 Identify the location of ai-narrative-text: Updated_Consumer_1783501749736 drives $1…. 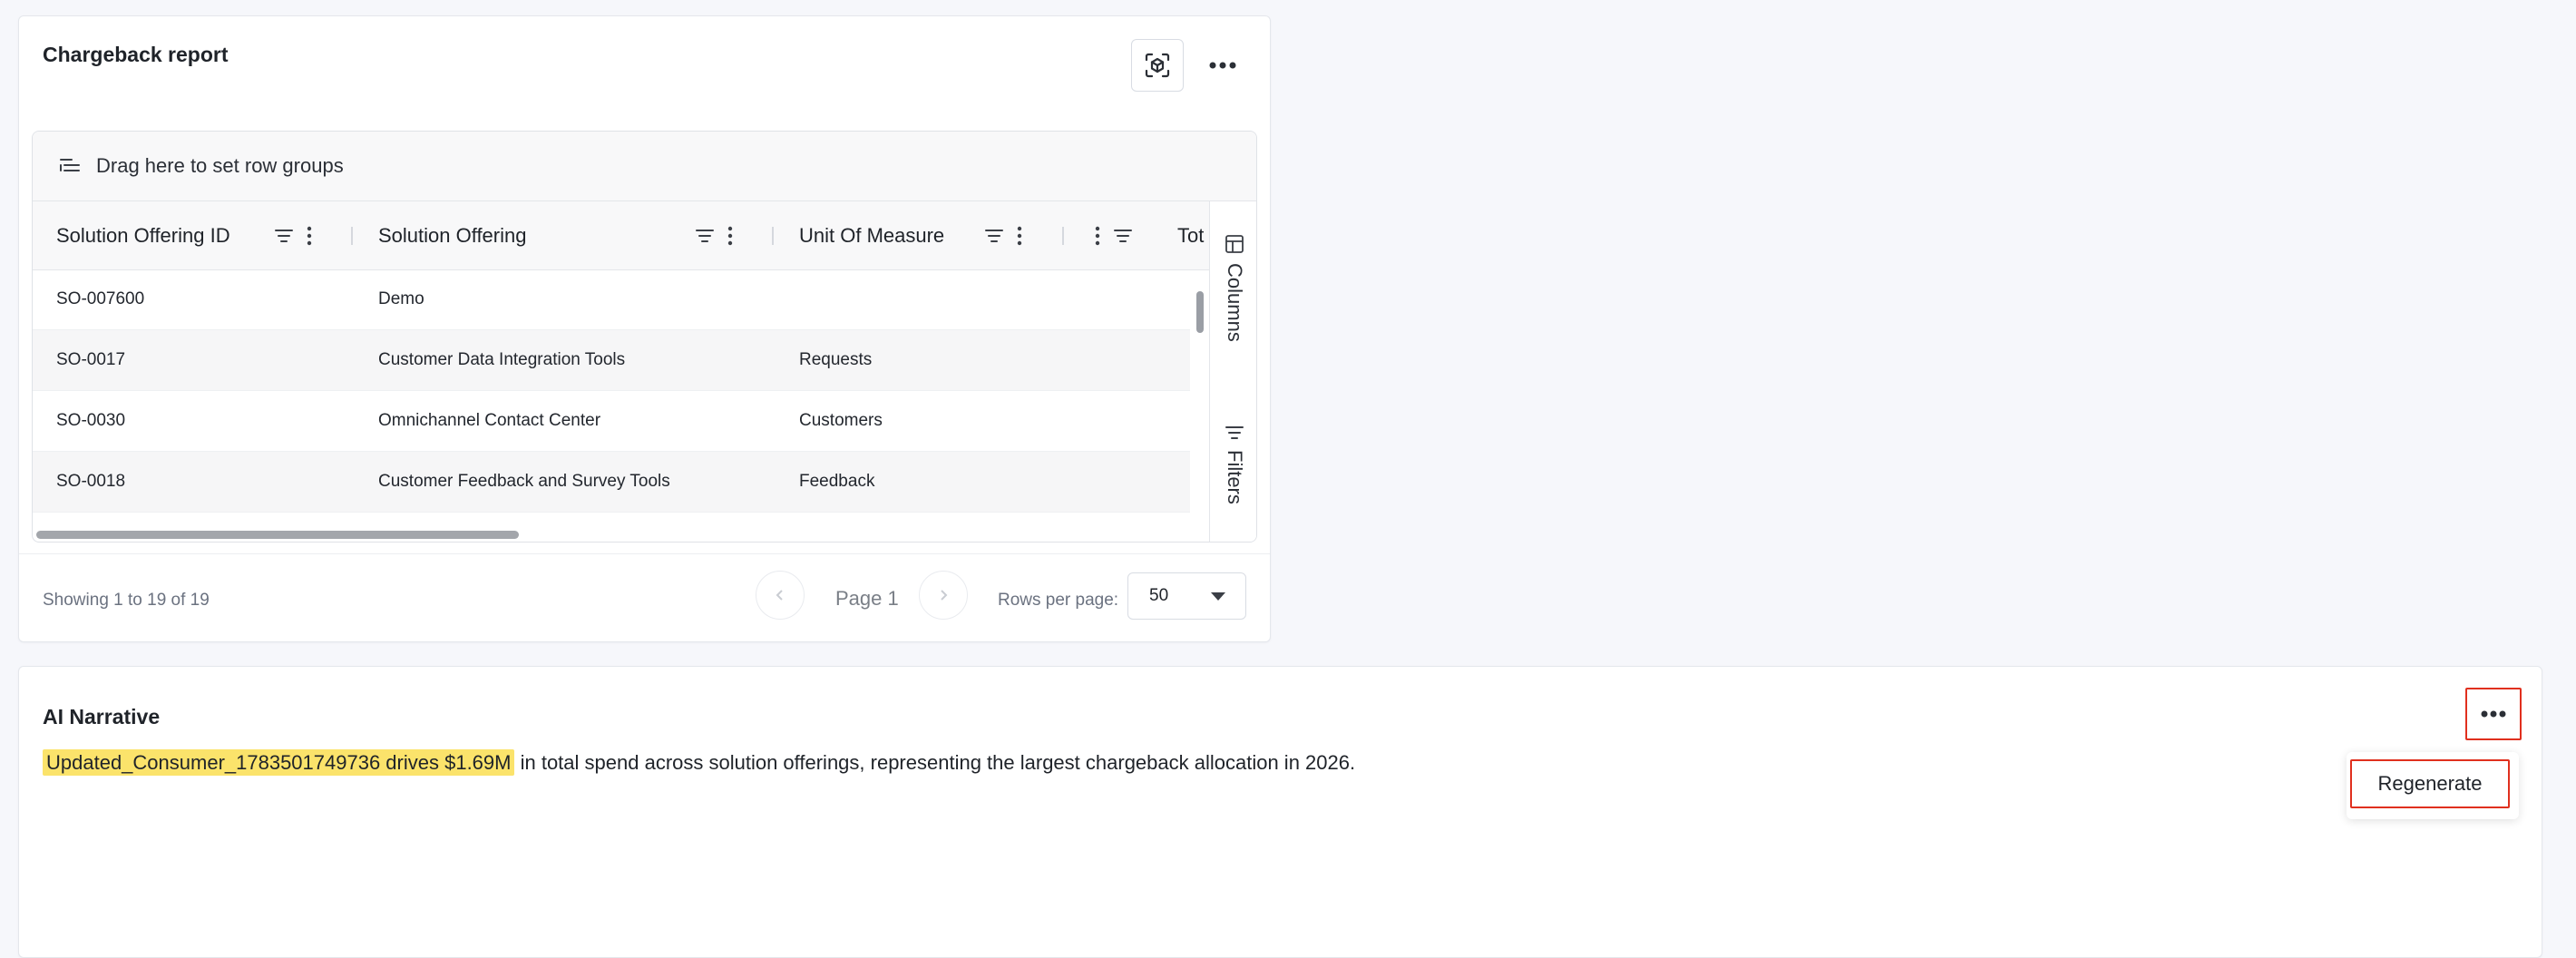
(699, 762).